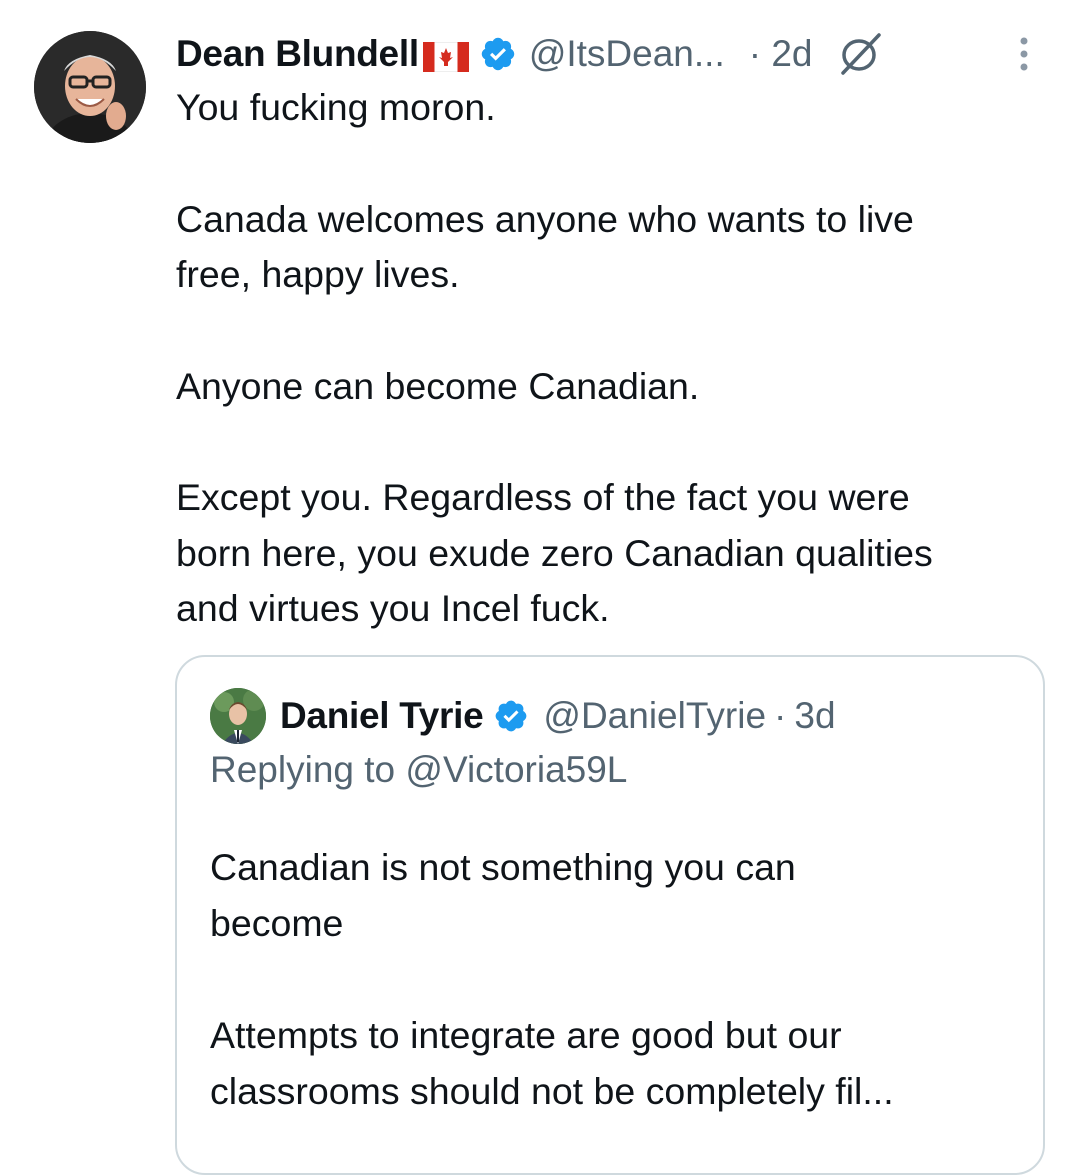 This screenshot has width=1080, height=1175. I want to click on replying-to: Replying to @Victoria59L, so click(418, 770).